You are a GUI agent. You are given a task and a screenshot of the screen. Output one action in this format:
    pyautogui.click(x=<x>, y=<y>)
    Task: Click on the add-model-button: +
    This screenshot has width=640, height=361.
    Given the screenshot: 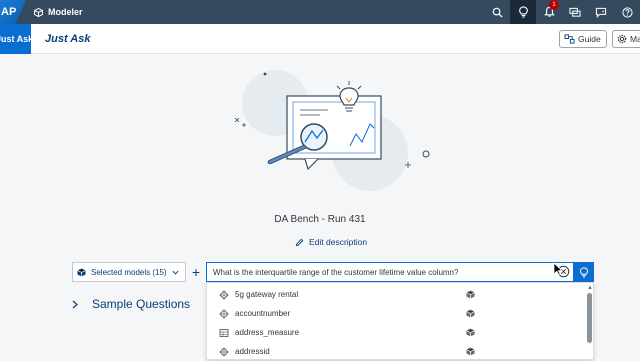 What is the action you would take?
    pyautogui.click(x=196, y=272)
    